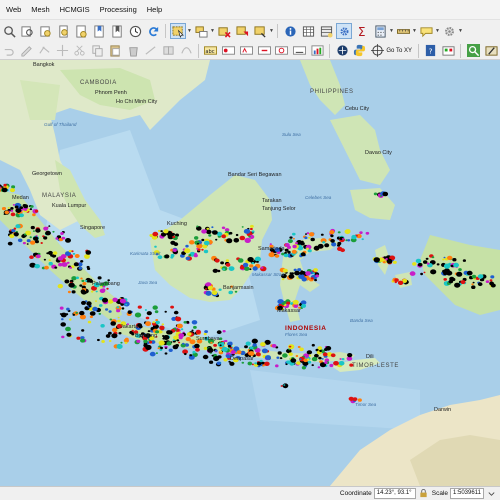 The image size is (500, 500). I want to click on menu-web: Web, so click(13, 9).